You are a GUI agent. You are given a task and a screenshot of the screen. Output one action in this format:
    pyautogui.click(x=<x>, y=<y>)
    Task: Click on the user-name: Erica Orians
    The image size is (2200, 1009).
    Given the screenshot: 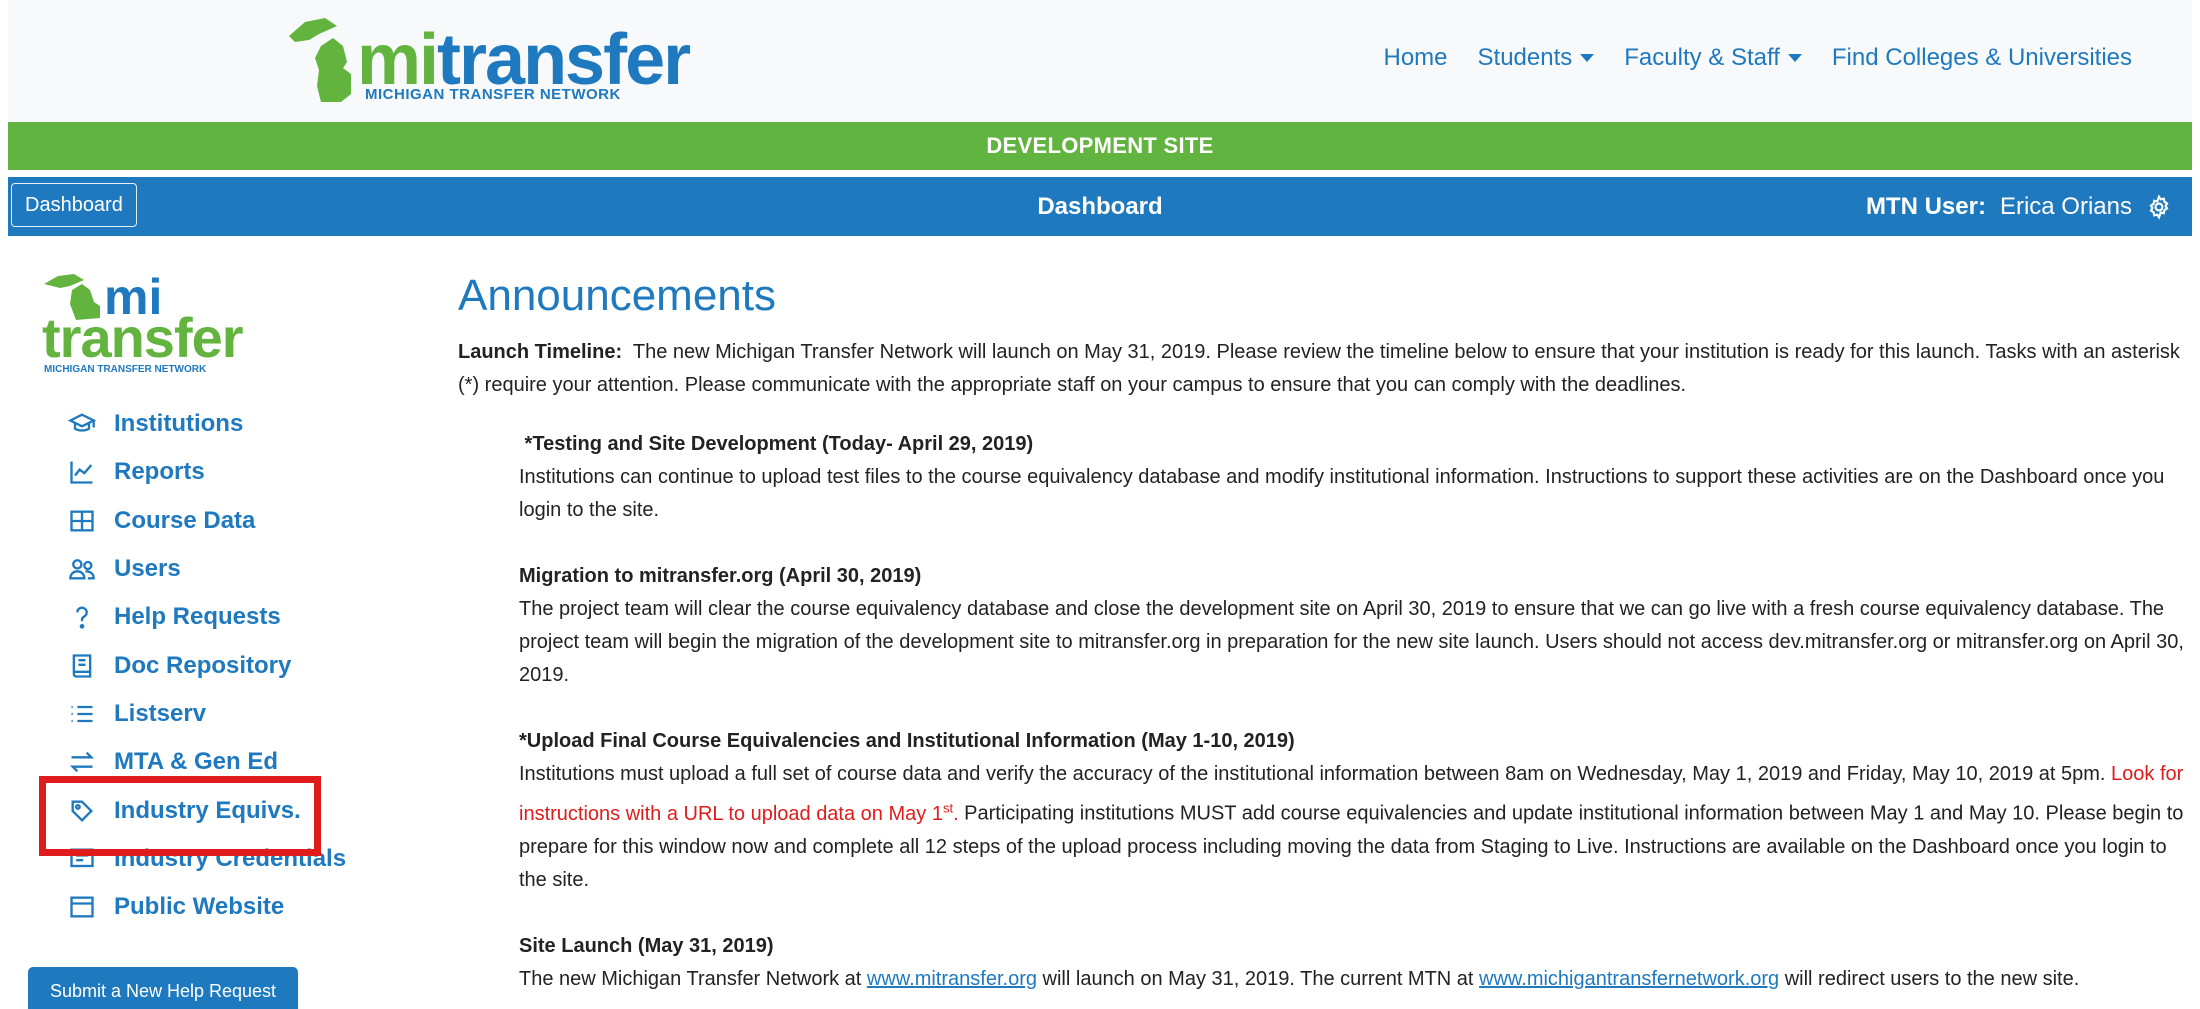 What is the action you would take?
    pyautogui.click(x=2065, y=206)
    